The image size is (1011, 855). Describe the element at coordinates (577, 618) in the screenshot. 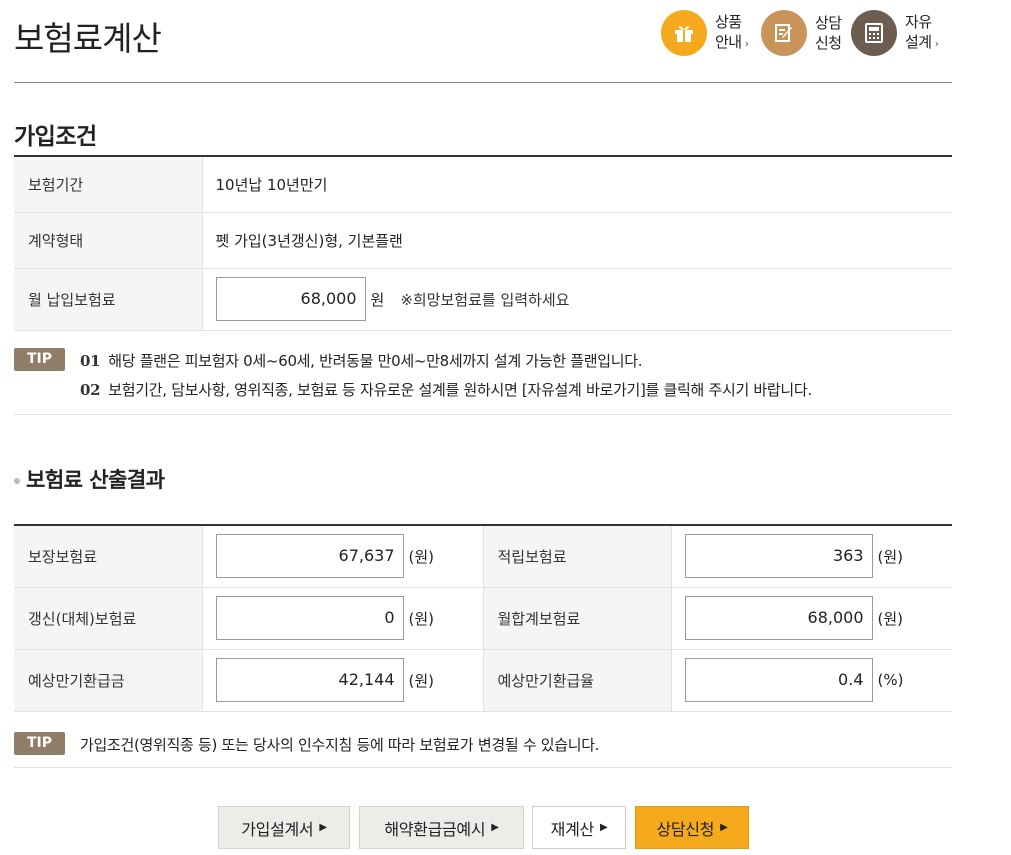

I see `monthly-total-label: 월합계보험료` at that location.